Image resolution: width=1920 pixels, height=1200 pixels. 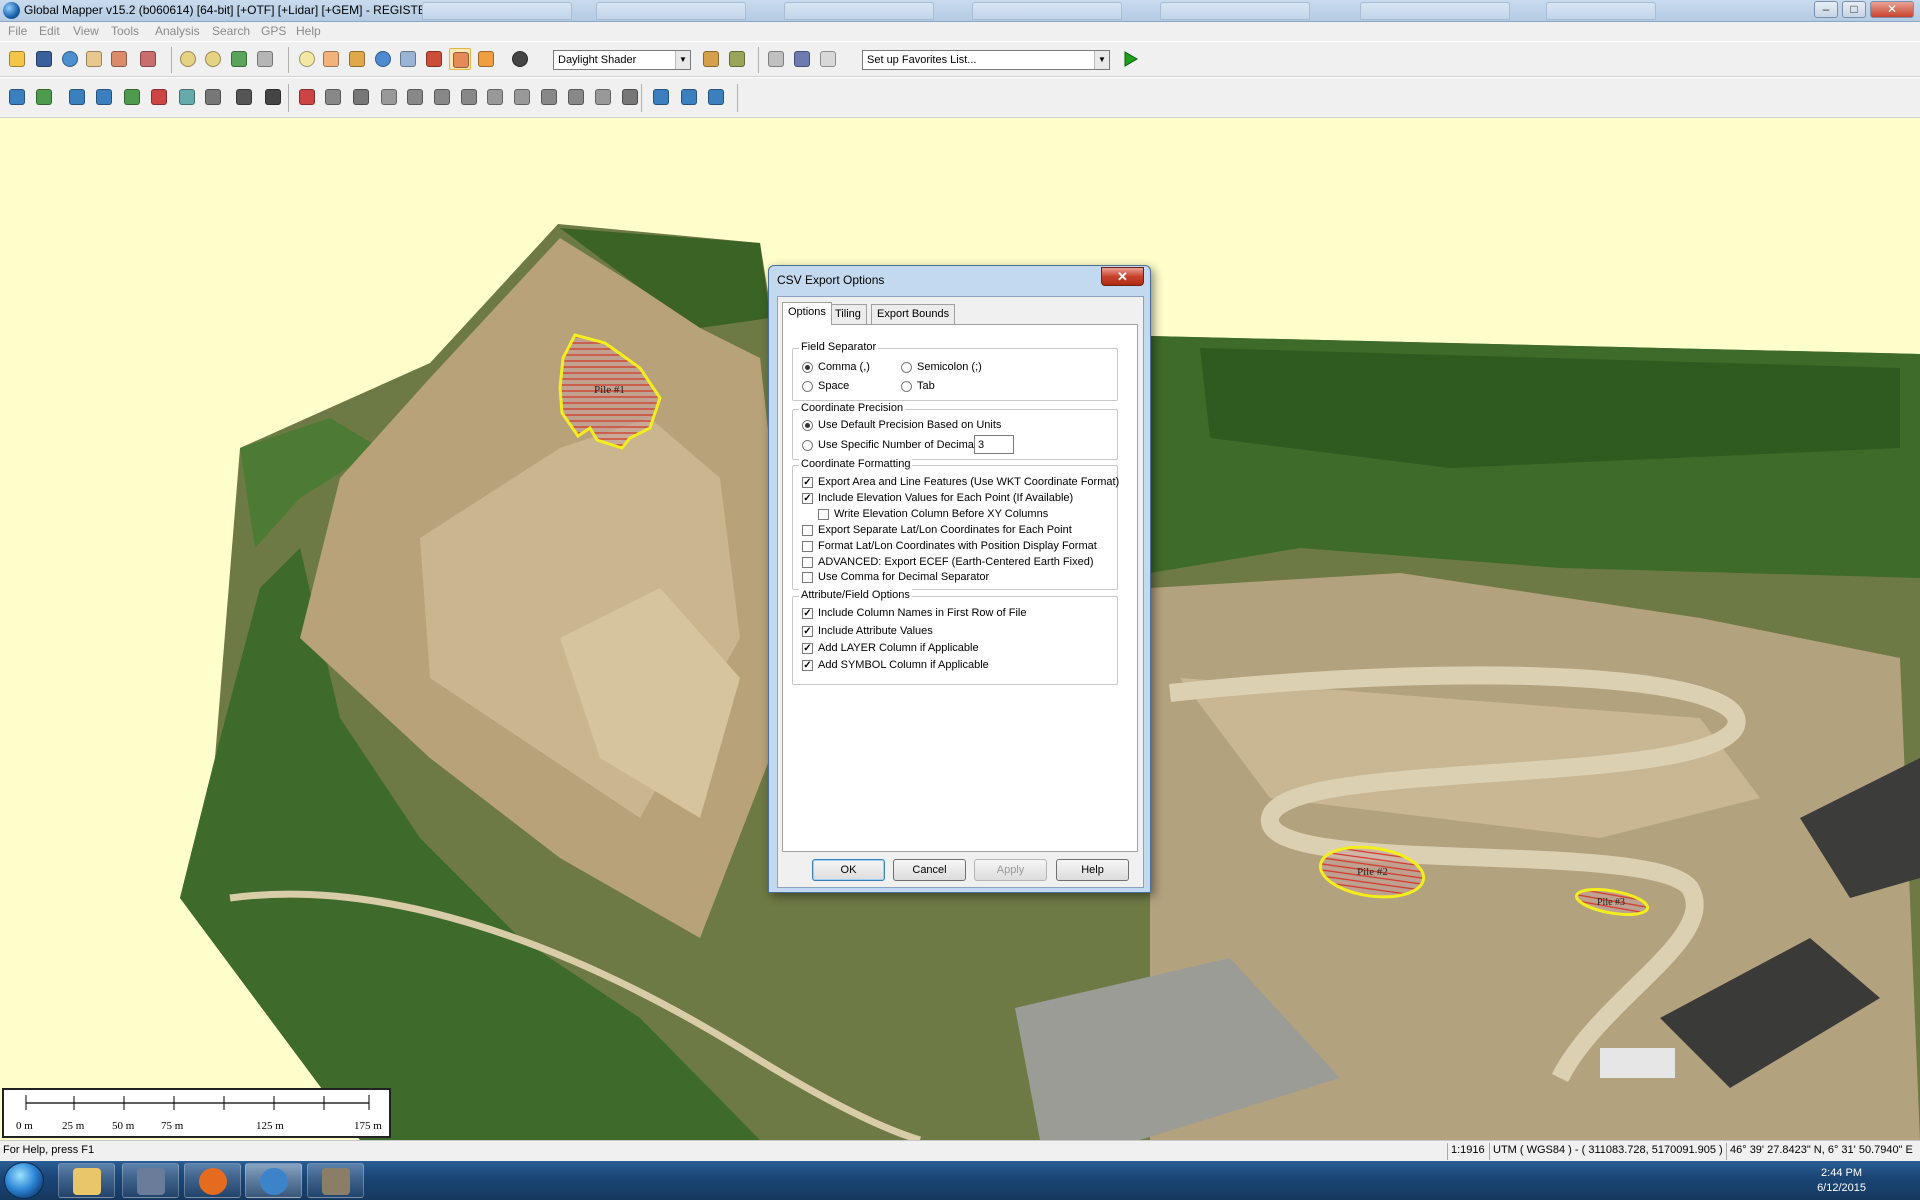 I want to click on pan-hand-icon, so click(x=331, y=59).